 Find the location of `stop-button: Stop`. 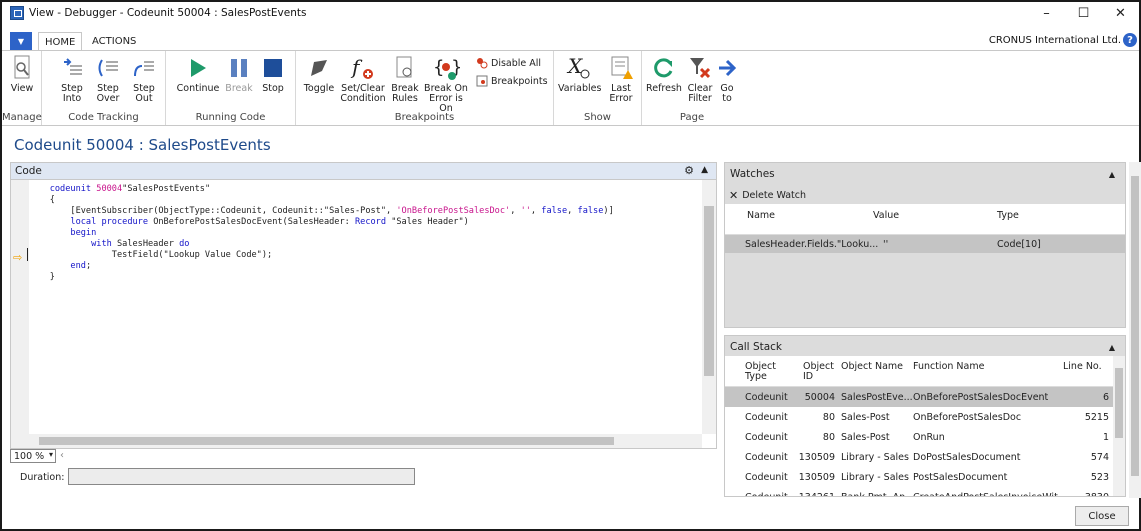

stop-button: Stop is located at coordinates (273, 74).